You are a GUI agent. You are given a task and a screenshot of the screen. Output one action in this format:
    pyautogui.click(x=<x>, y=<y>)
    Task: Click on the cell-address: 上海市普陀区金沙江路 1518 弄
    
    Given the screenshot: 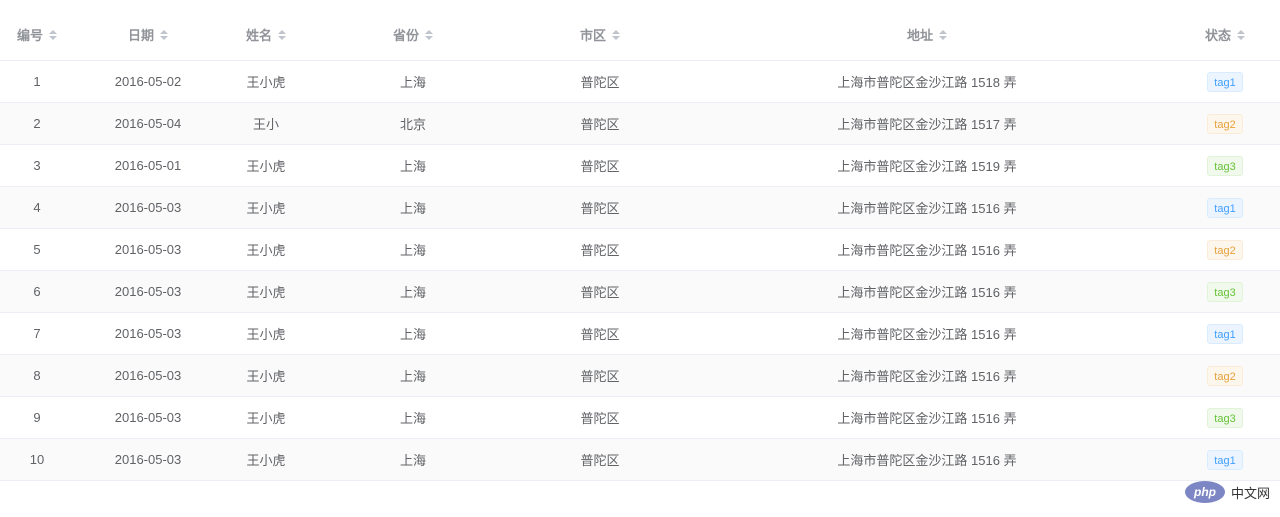 What is the action you would take?
    pyautogui.click(x=927, y=82)
    